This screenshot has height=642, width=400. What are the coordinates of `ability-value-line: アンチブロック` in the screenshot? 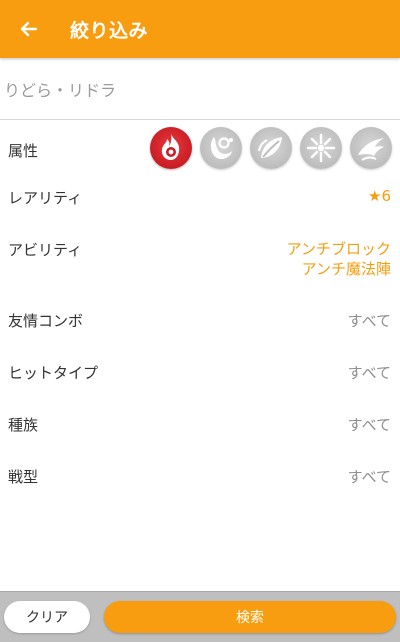 It's located at (338, 249).